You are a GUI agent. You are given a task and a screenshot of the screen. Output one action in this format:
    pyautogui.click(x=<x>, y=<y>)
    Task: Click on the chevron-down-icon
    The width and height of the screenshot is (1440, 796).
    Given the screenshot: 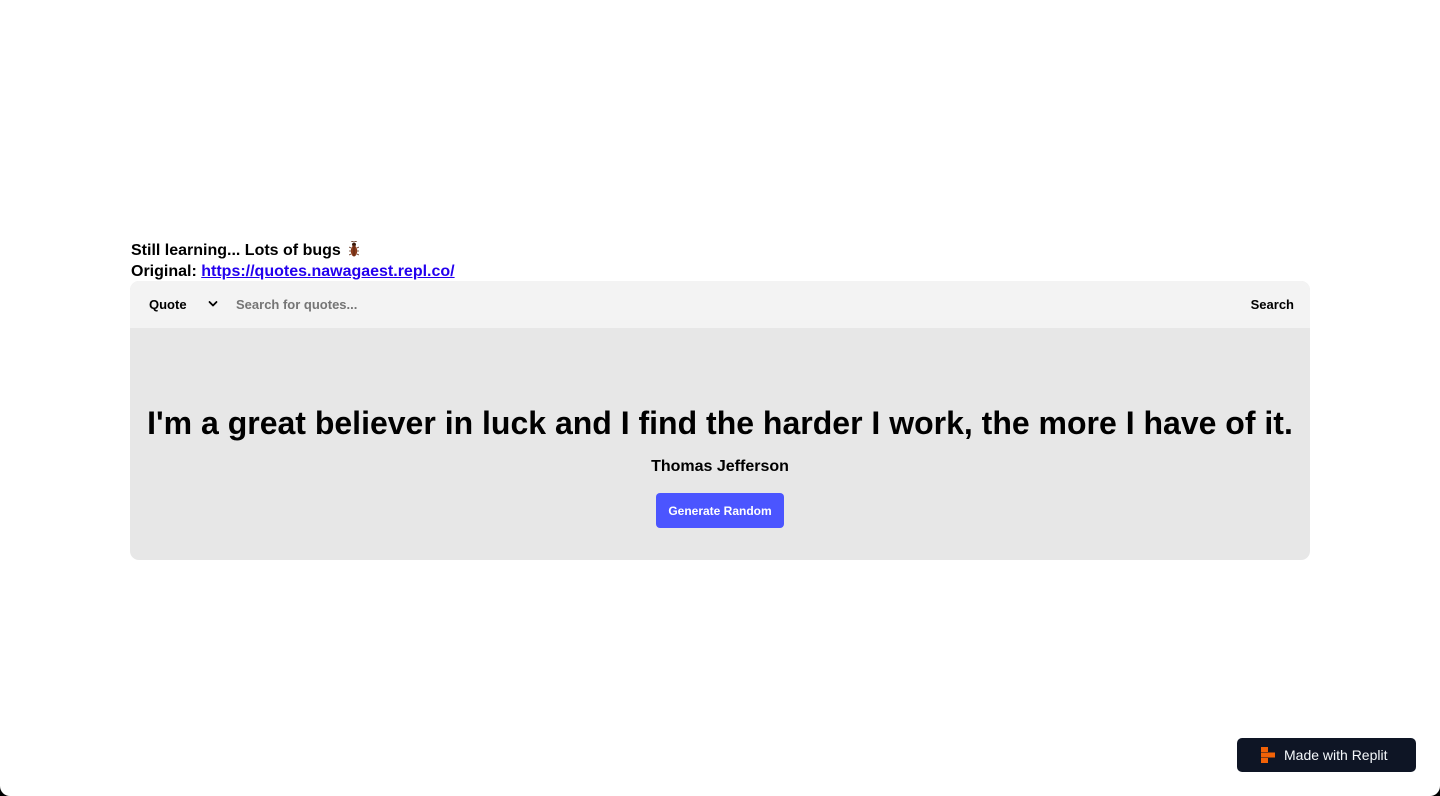 What is the action you would take?
    pyautogui.click(x=213, y=304)
    